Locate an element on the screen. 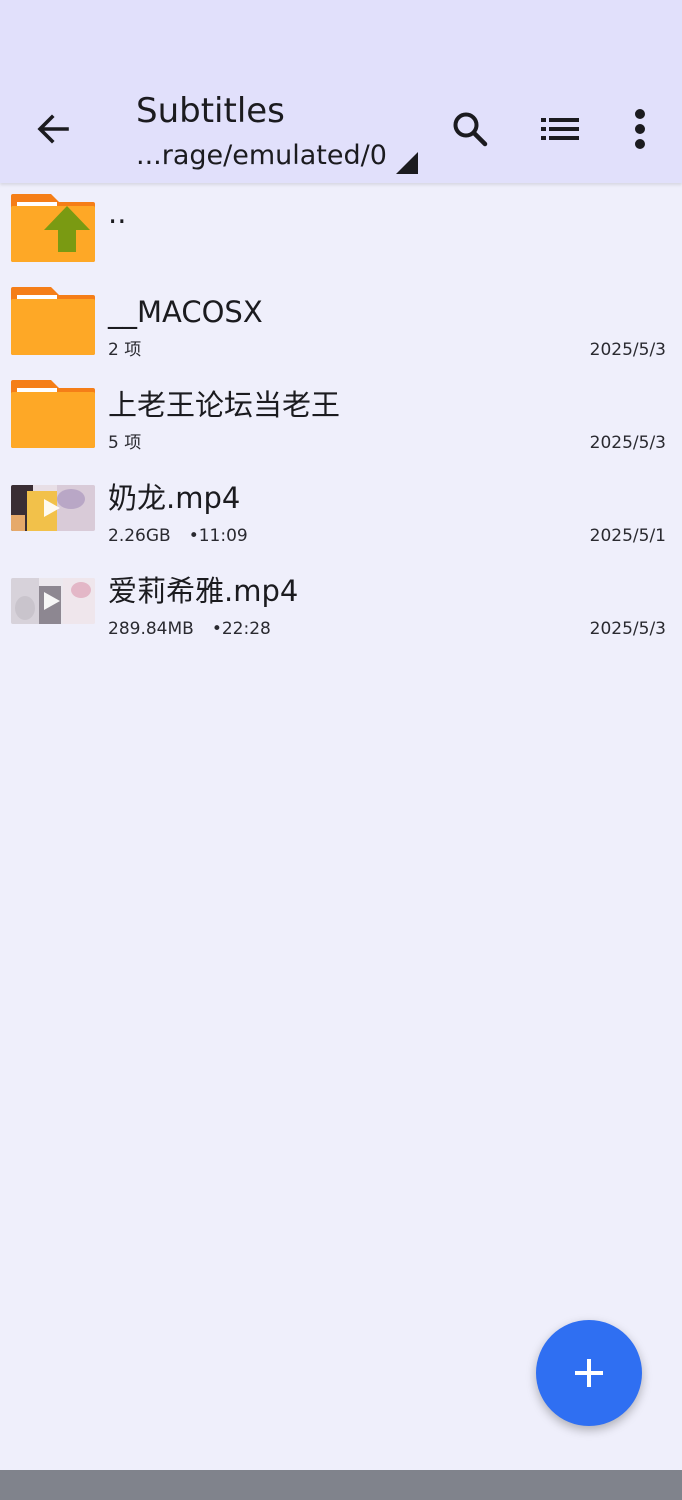 The image size is (682, 1500). file-size: 289.84MB is located at coordinates (151, 629).